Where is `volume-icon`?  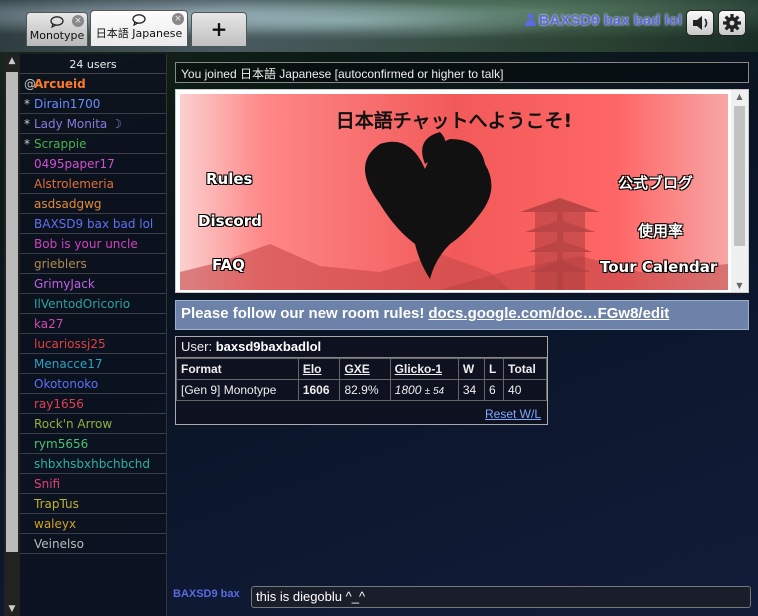
volume-icon is located at coordinates (700, 23).